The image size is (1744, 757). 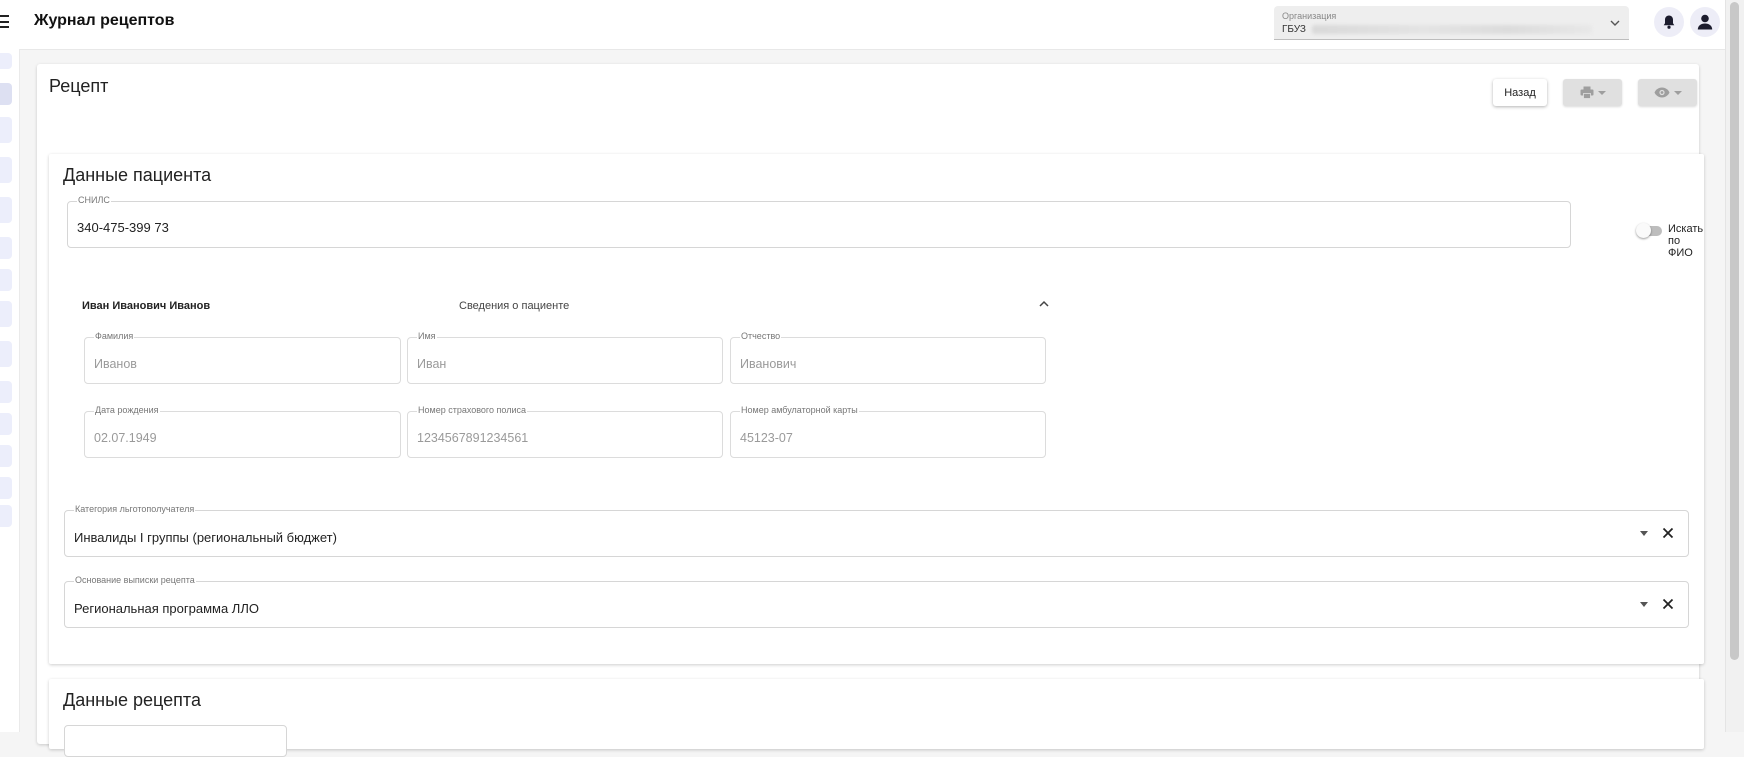 I want to click on print-button, so click(x=1592, y=92).